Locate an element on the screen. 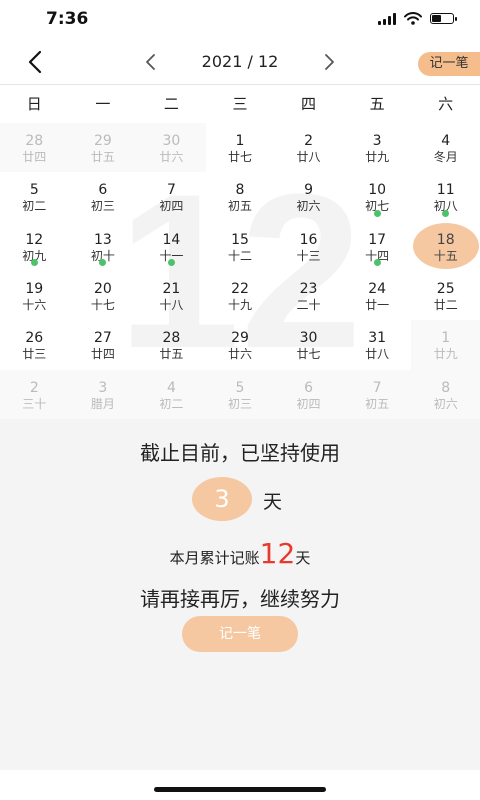  lunar-date: 廿七 is located at coordinates (308, 354).